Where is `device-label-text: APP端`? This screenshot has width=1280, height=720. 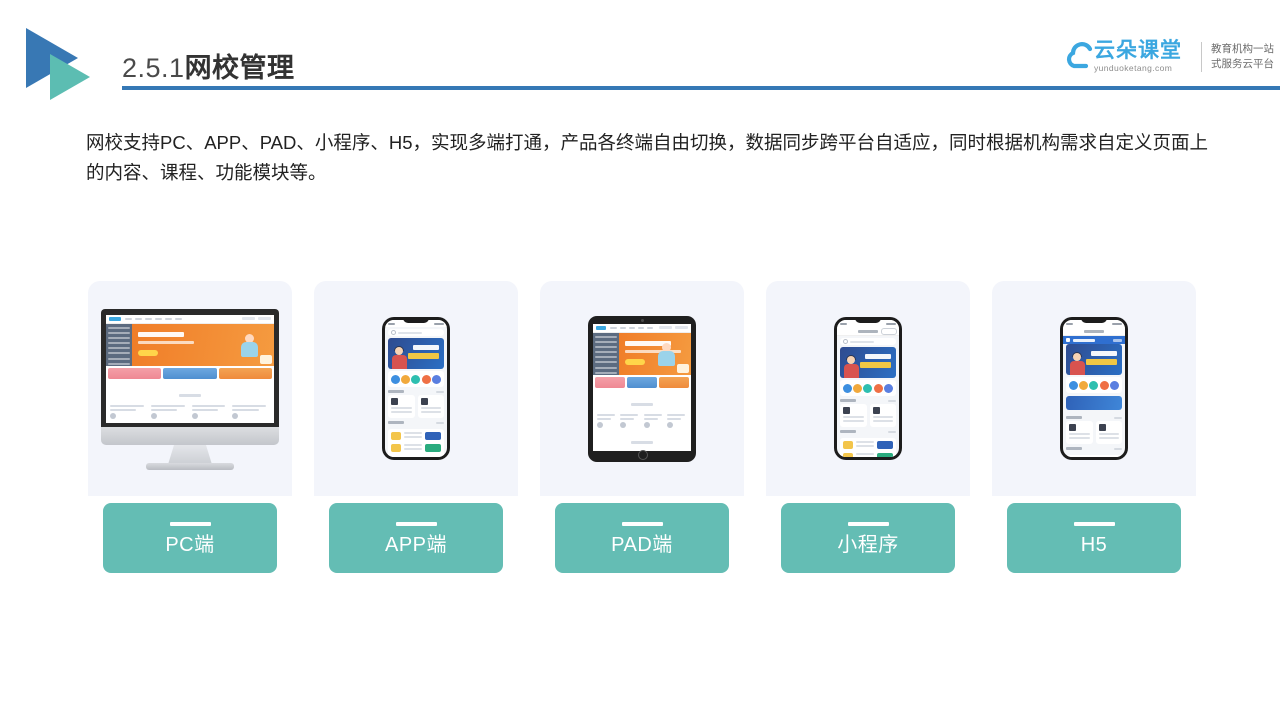
device-label-text: APP端 is located at coordinates (416, 544).